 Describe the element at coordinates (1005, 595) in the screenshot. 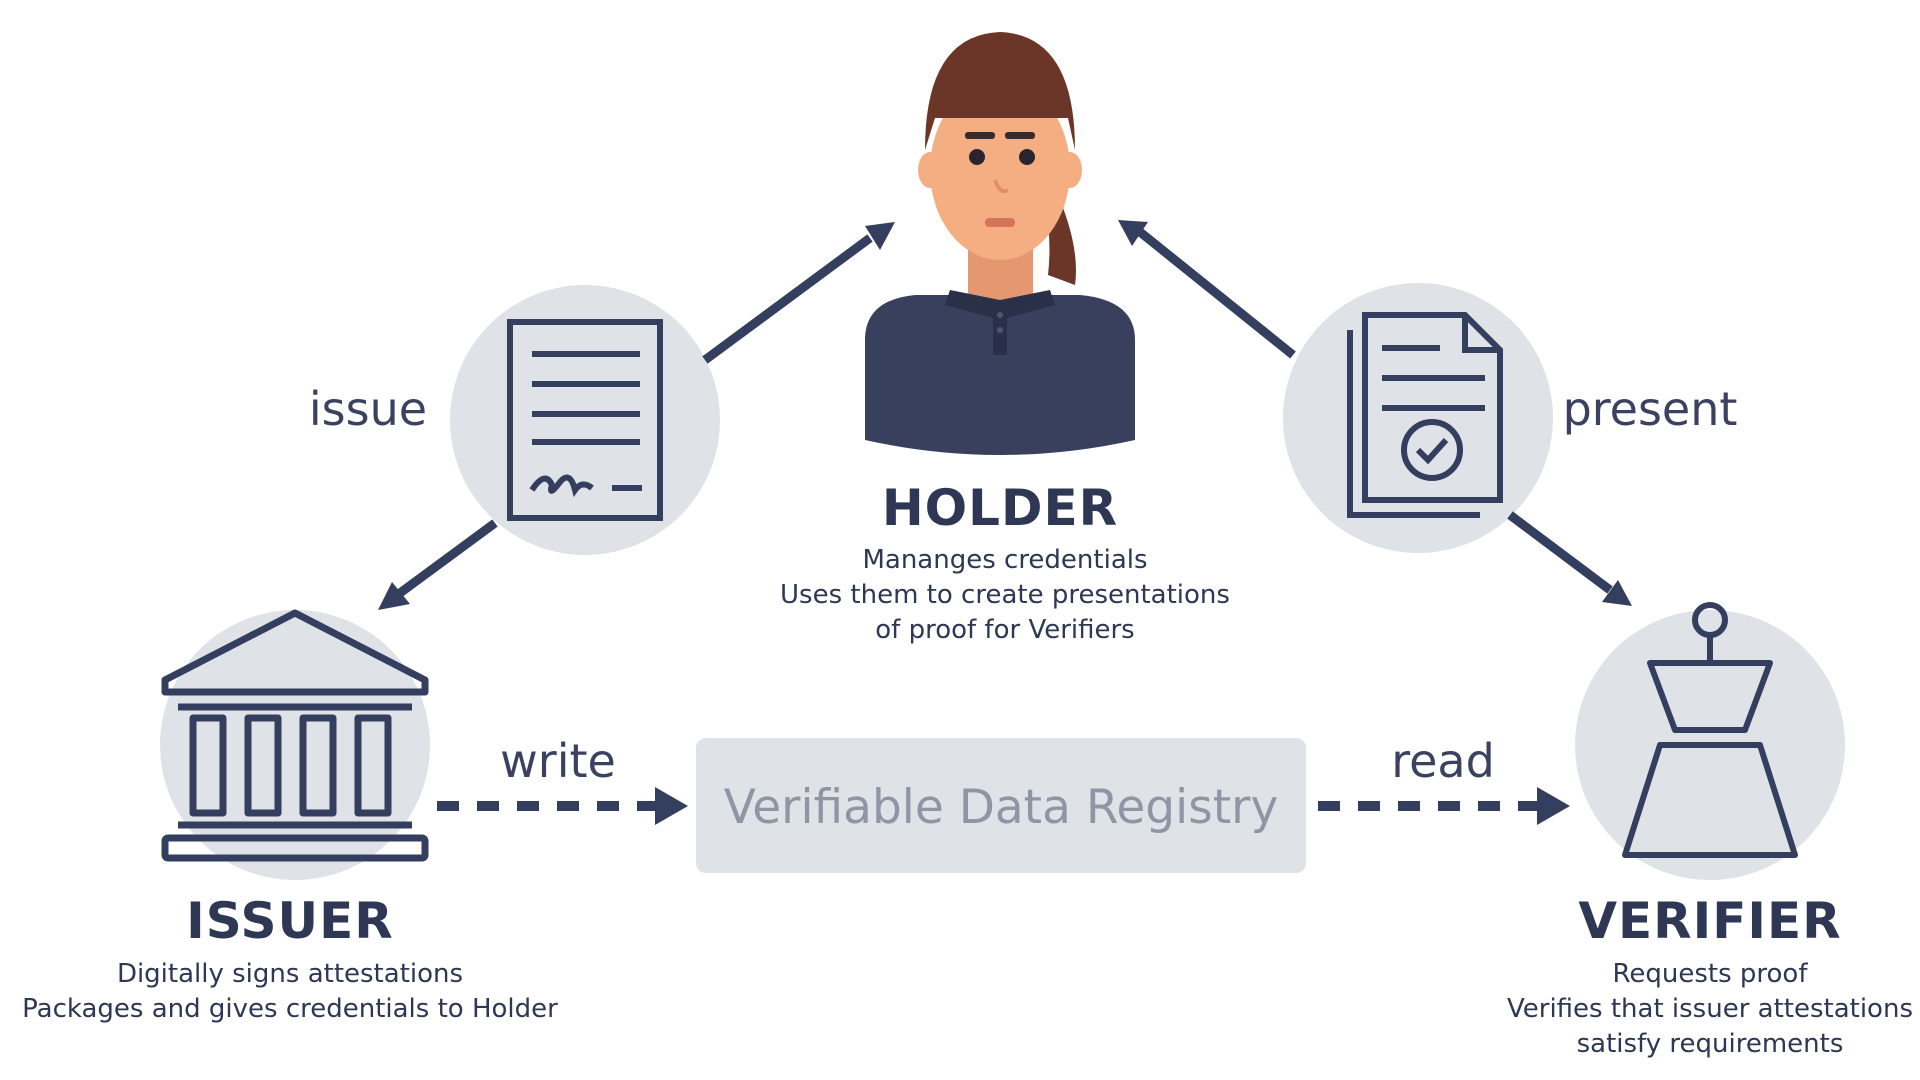

I see `holder-desc-line: Uses them to create presentations` at that location.